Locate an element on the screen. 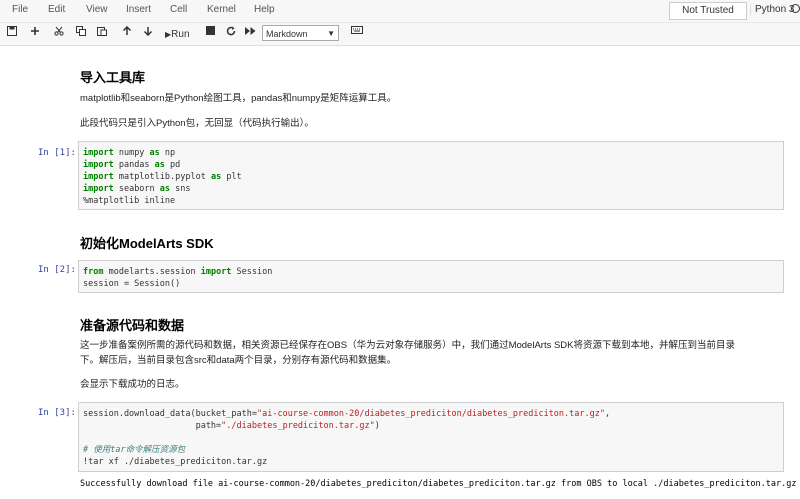 This screenshot has height=499, width=800. code-line: import matplotlib.pyplot as plt is located at coordinates (431, 177).